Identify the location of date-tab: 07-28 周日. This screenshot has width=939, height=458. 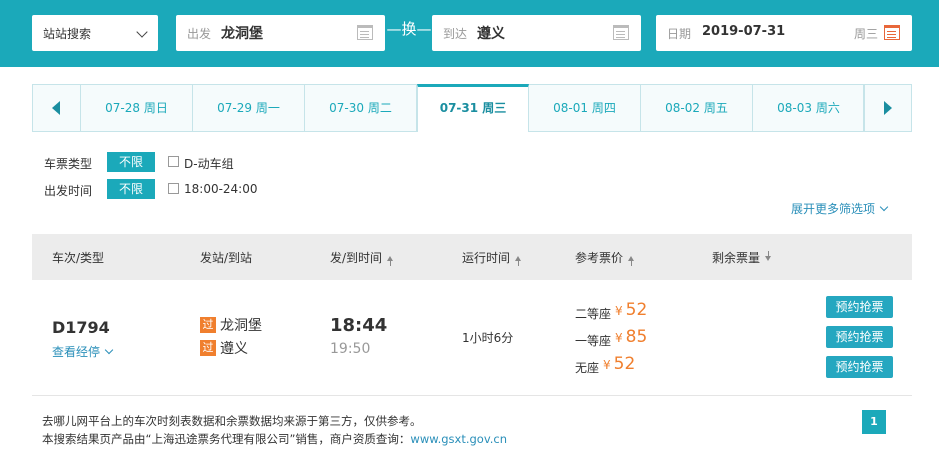
(137, 108).